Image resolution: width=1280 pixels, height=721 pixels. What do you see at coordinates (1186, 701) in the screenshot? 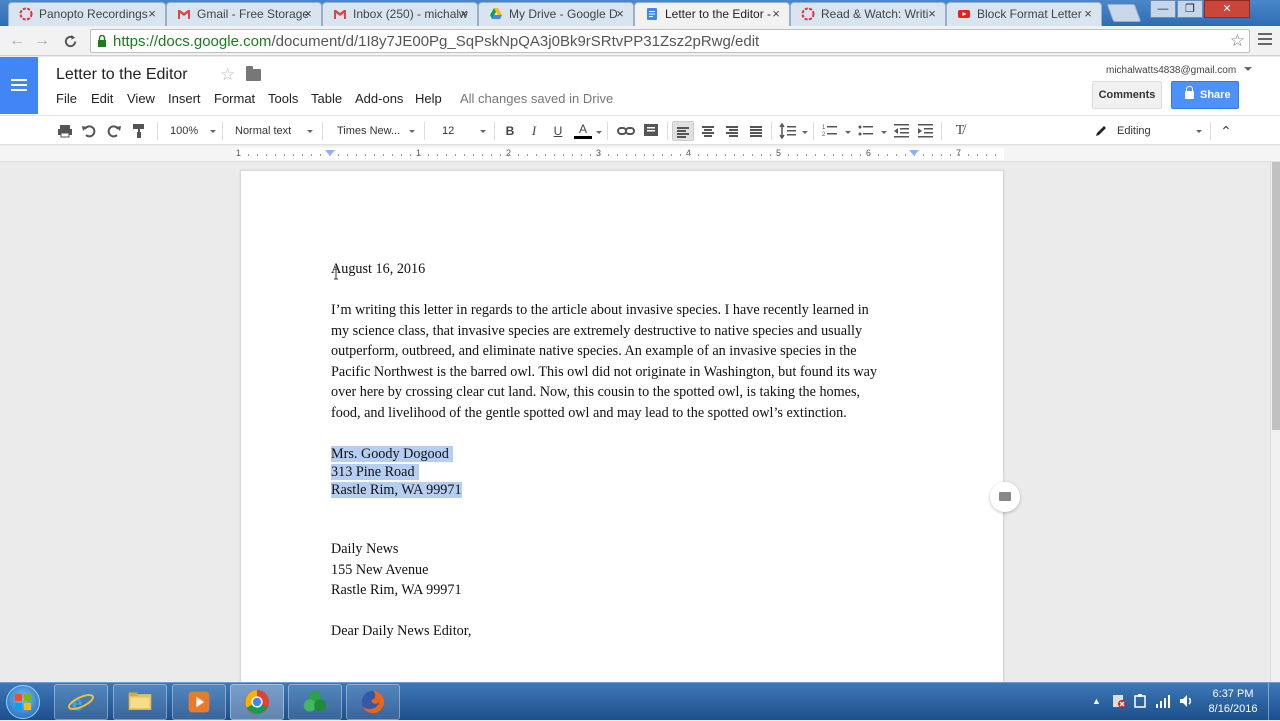
I see `volume-icon` at bounding box center [1186, 701].